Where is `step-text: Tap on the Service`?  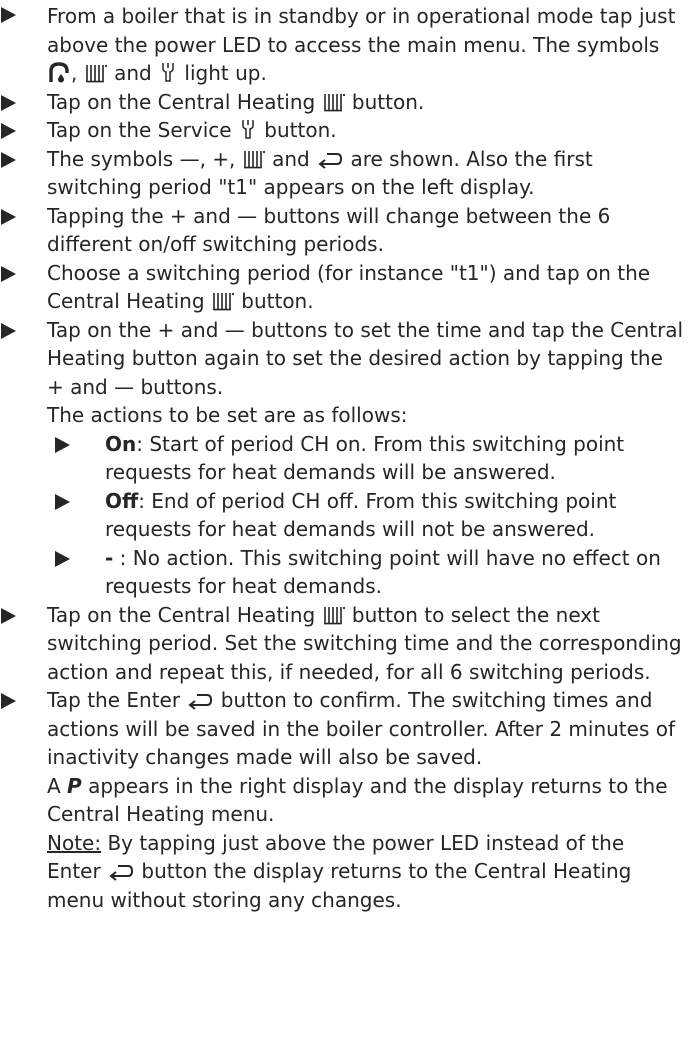 step-text: Tap on the Service is located at coordinates (142, 130).